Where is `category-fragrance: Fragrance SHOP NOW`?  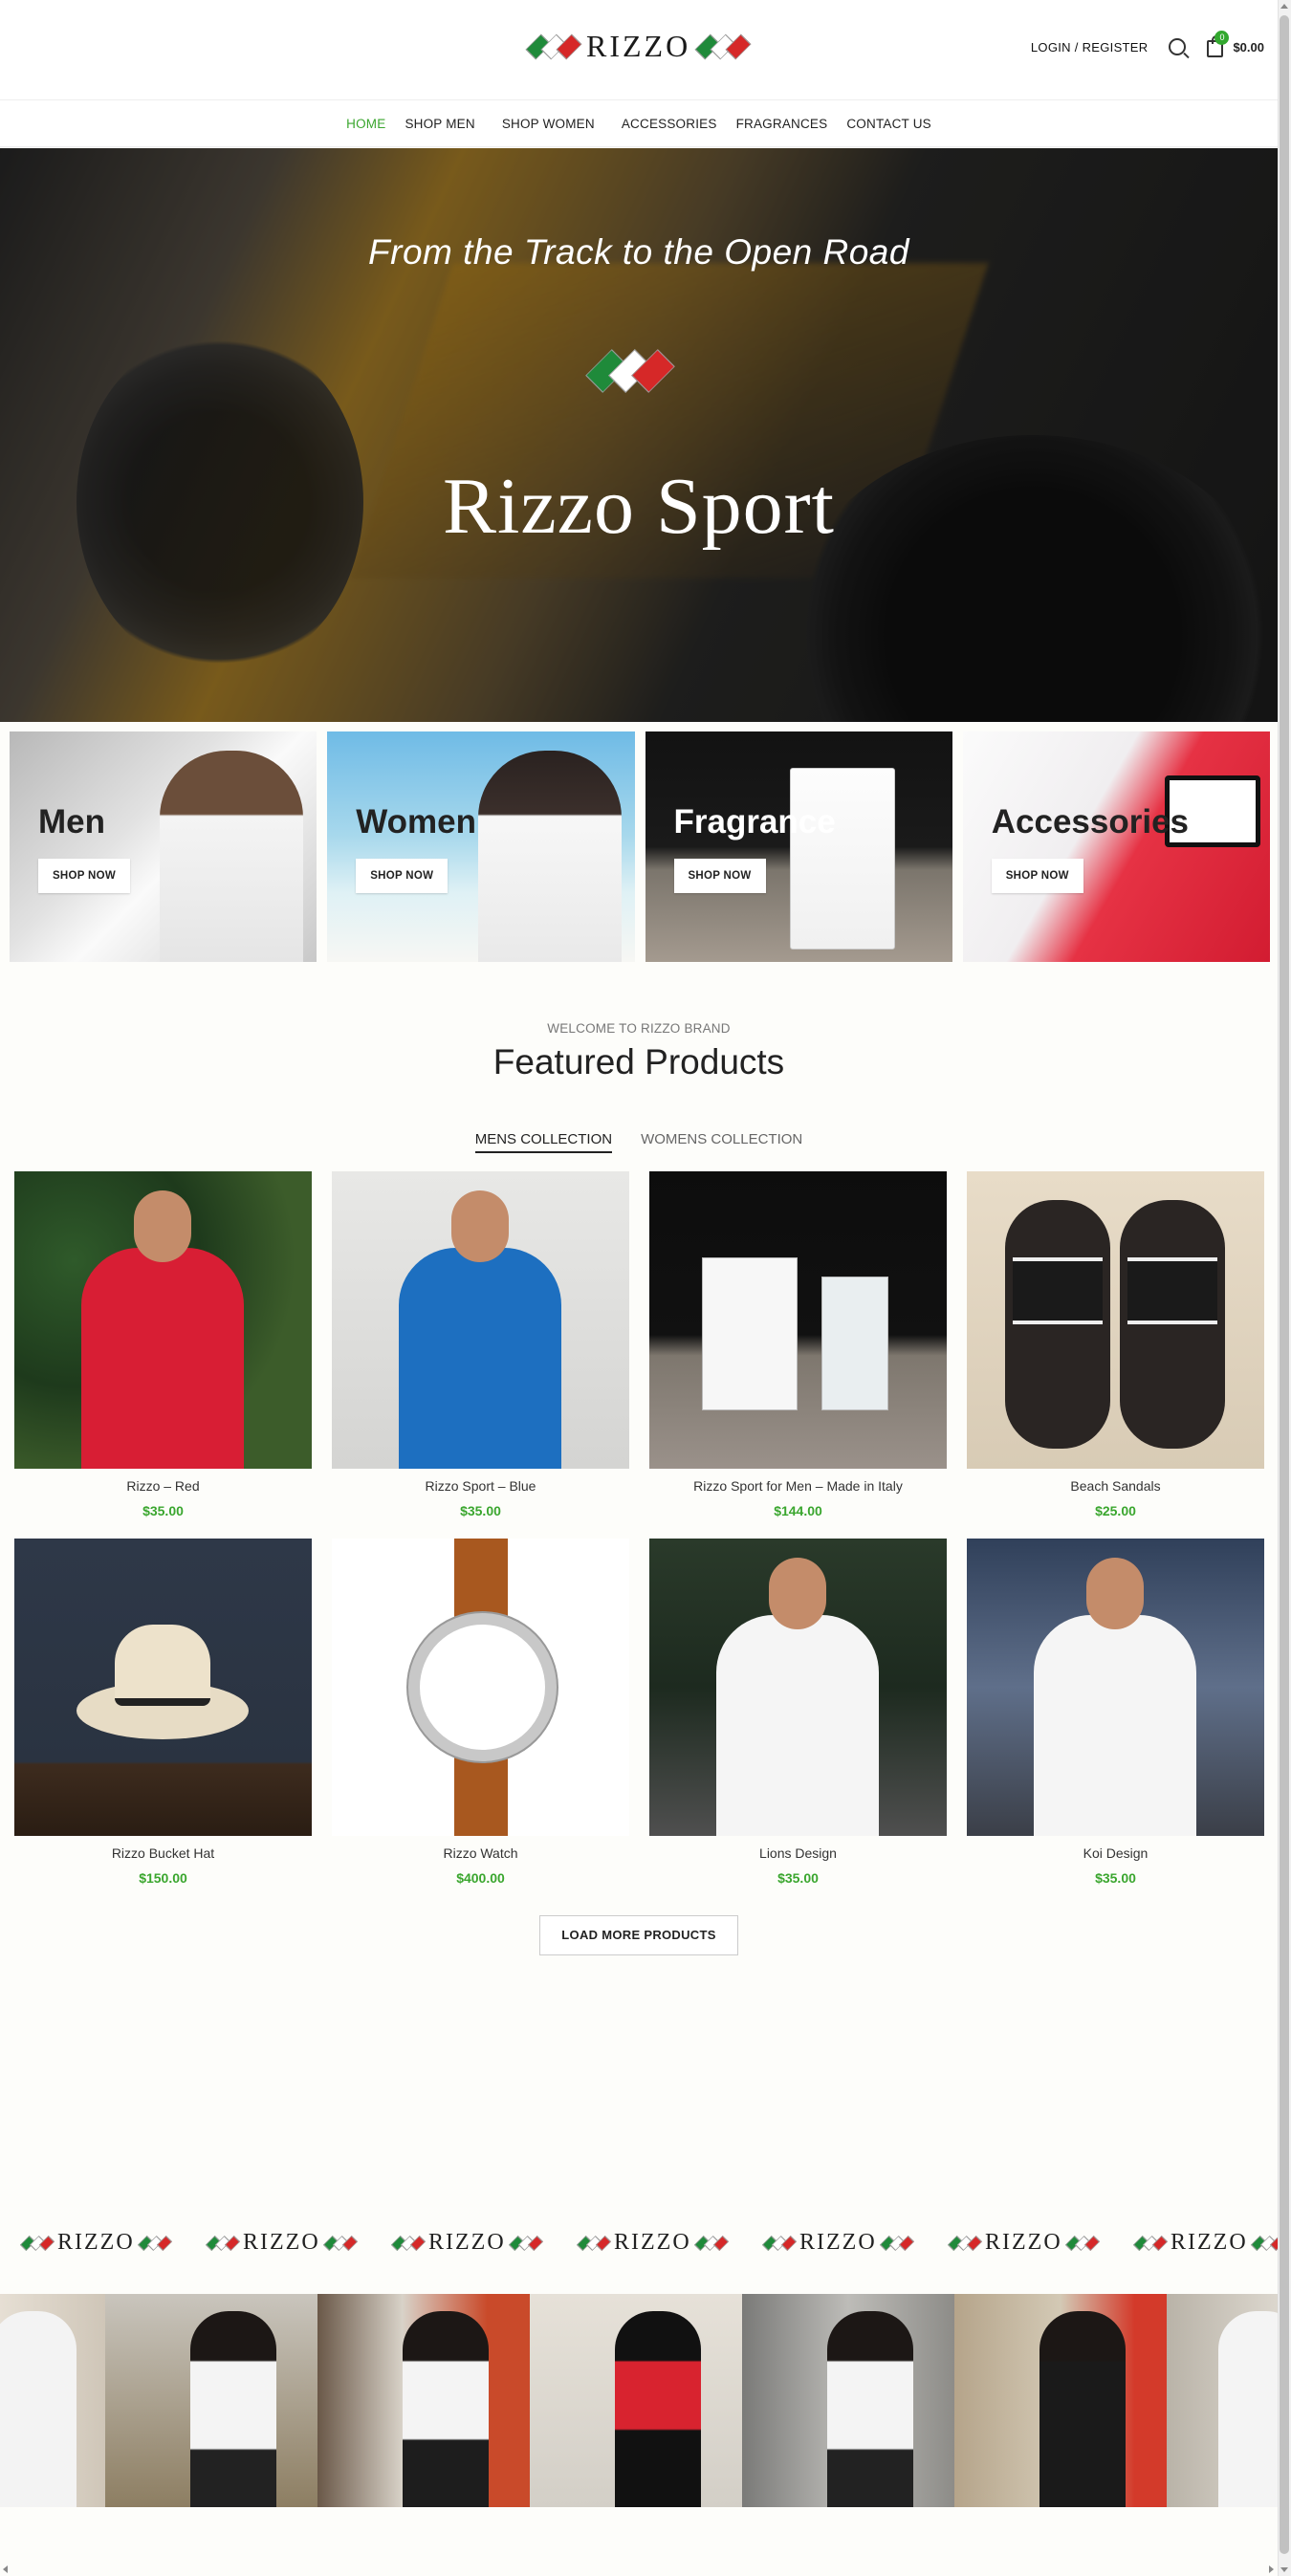
category-fragrance: Fragrance SHOP NOW is located at coordinates (798, 846).